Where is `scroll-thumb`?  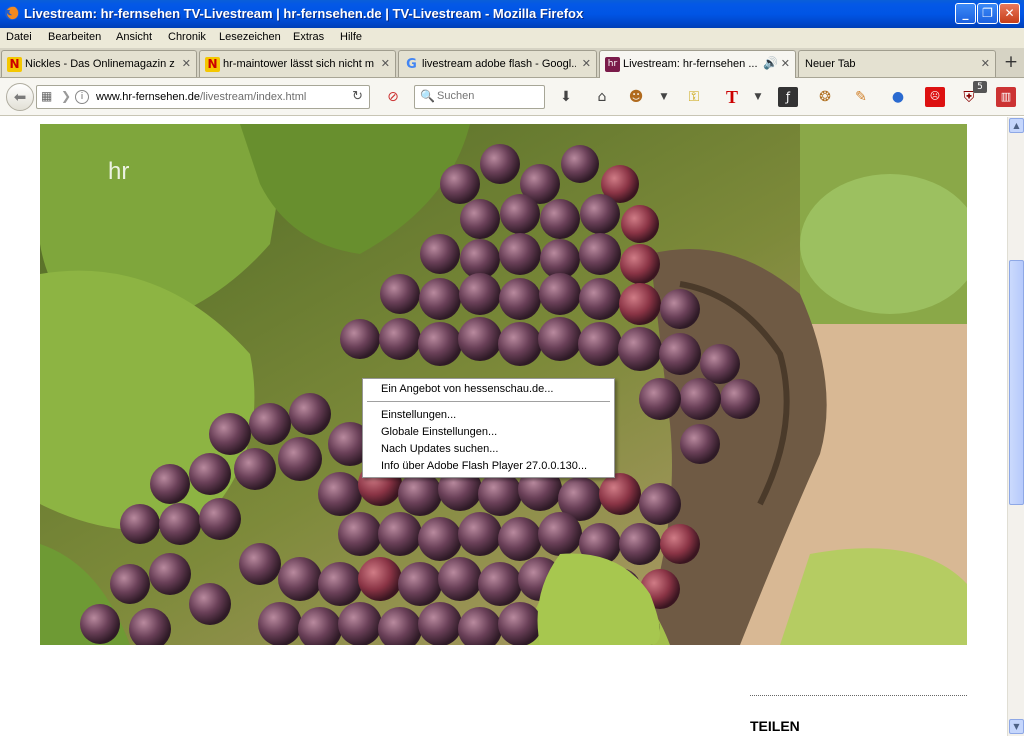
scroll-thumb is located at coordinates (1016, 382).